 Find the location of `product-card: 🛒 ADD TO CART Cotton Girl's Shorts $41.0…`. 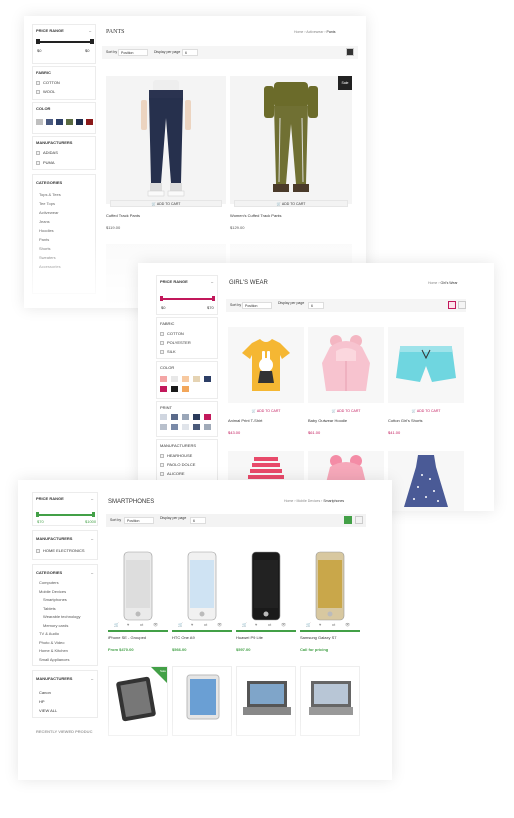

product-card: 🛒 ADD TO CART Cotton Girl's Shorts $41.0… is located at coordinates (426, 387).